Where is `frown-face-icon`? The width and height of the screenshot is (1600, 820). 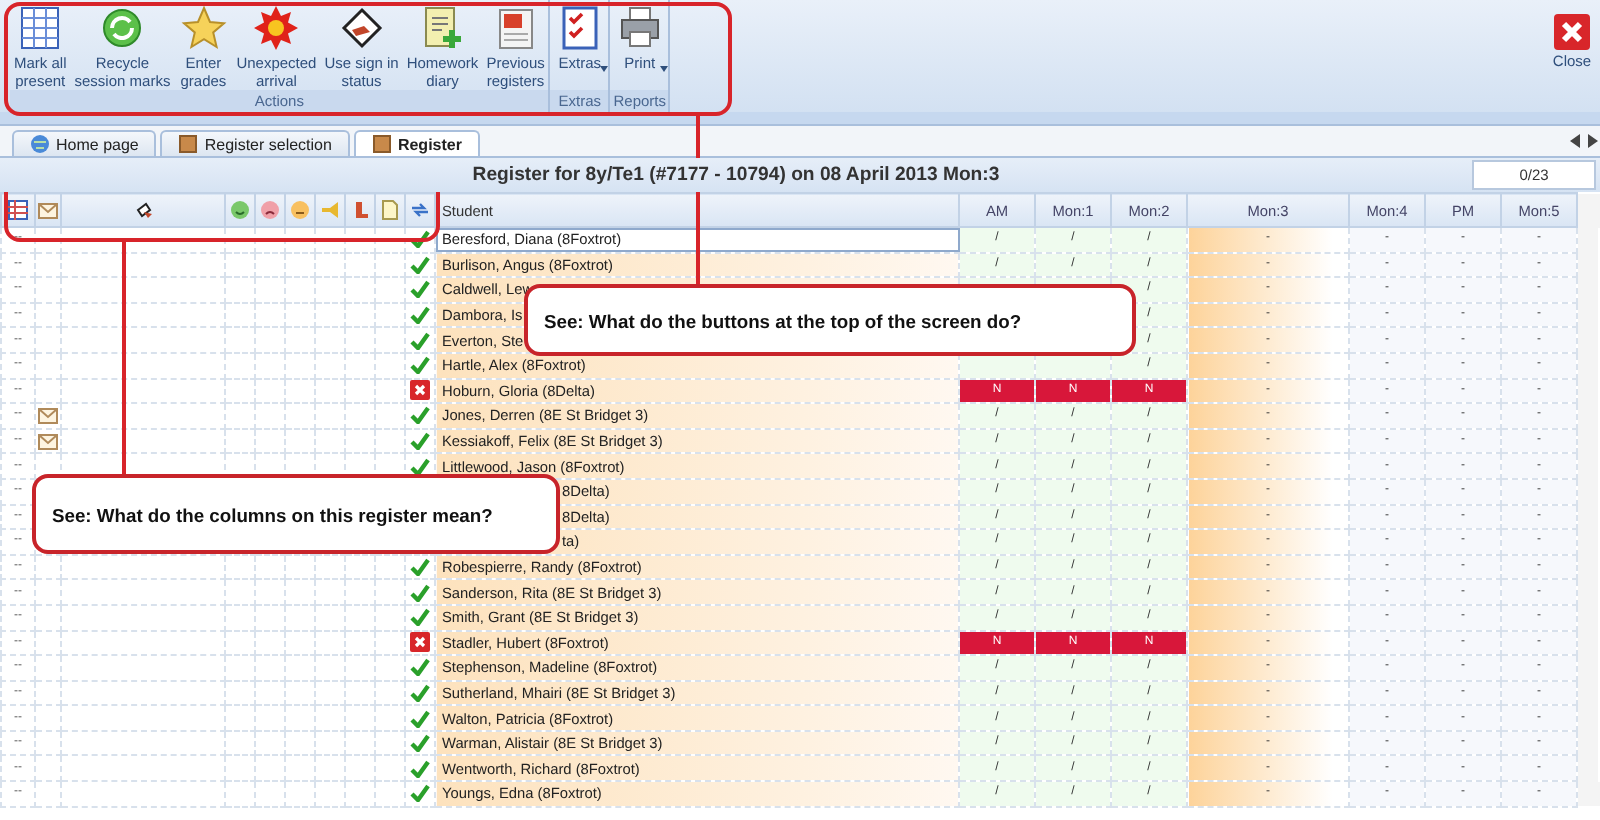
frown-face-icon is located at coordinates (270, 210).